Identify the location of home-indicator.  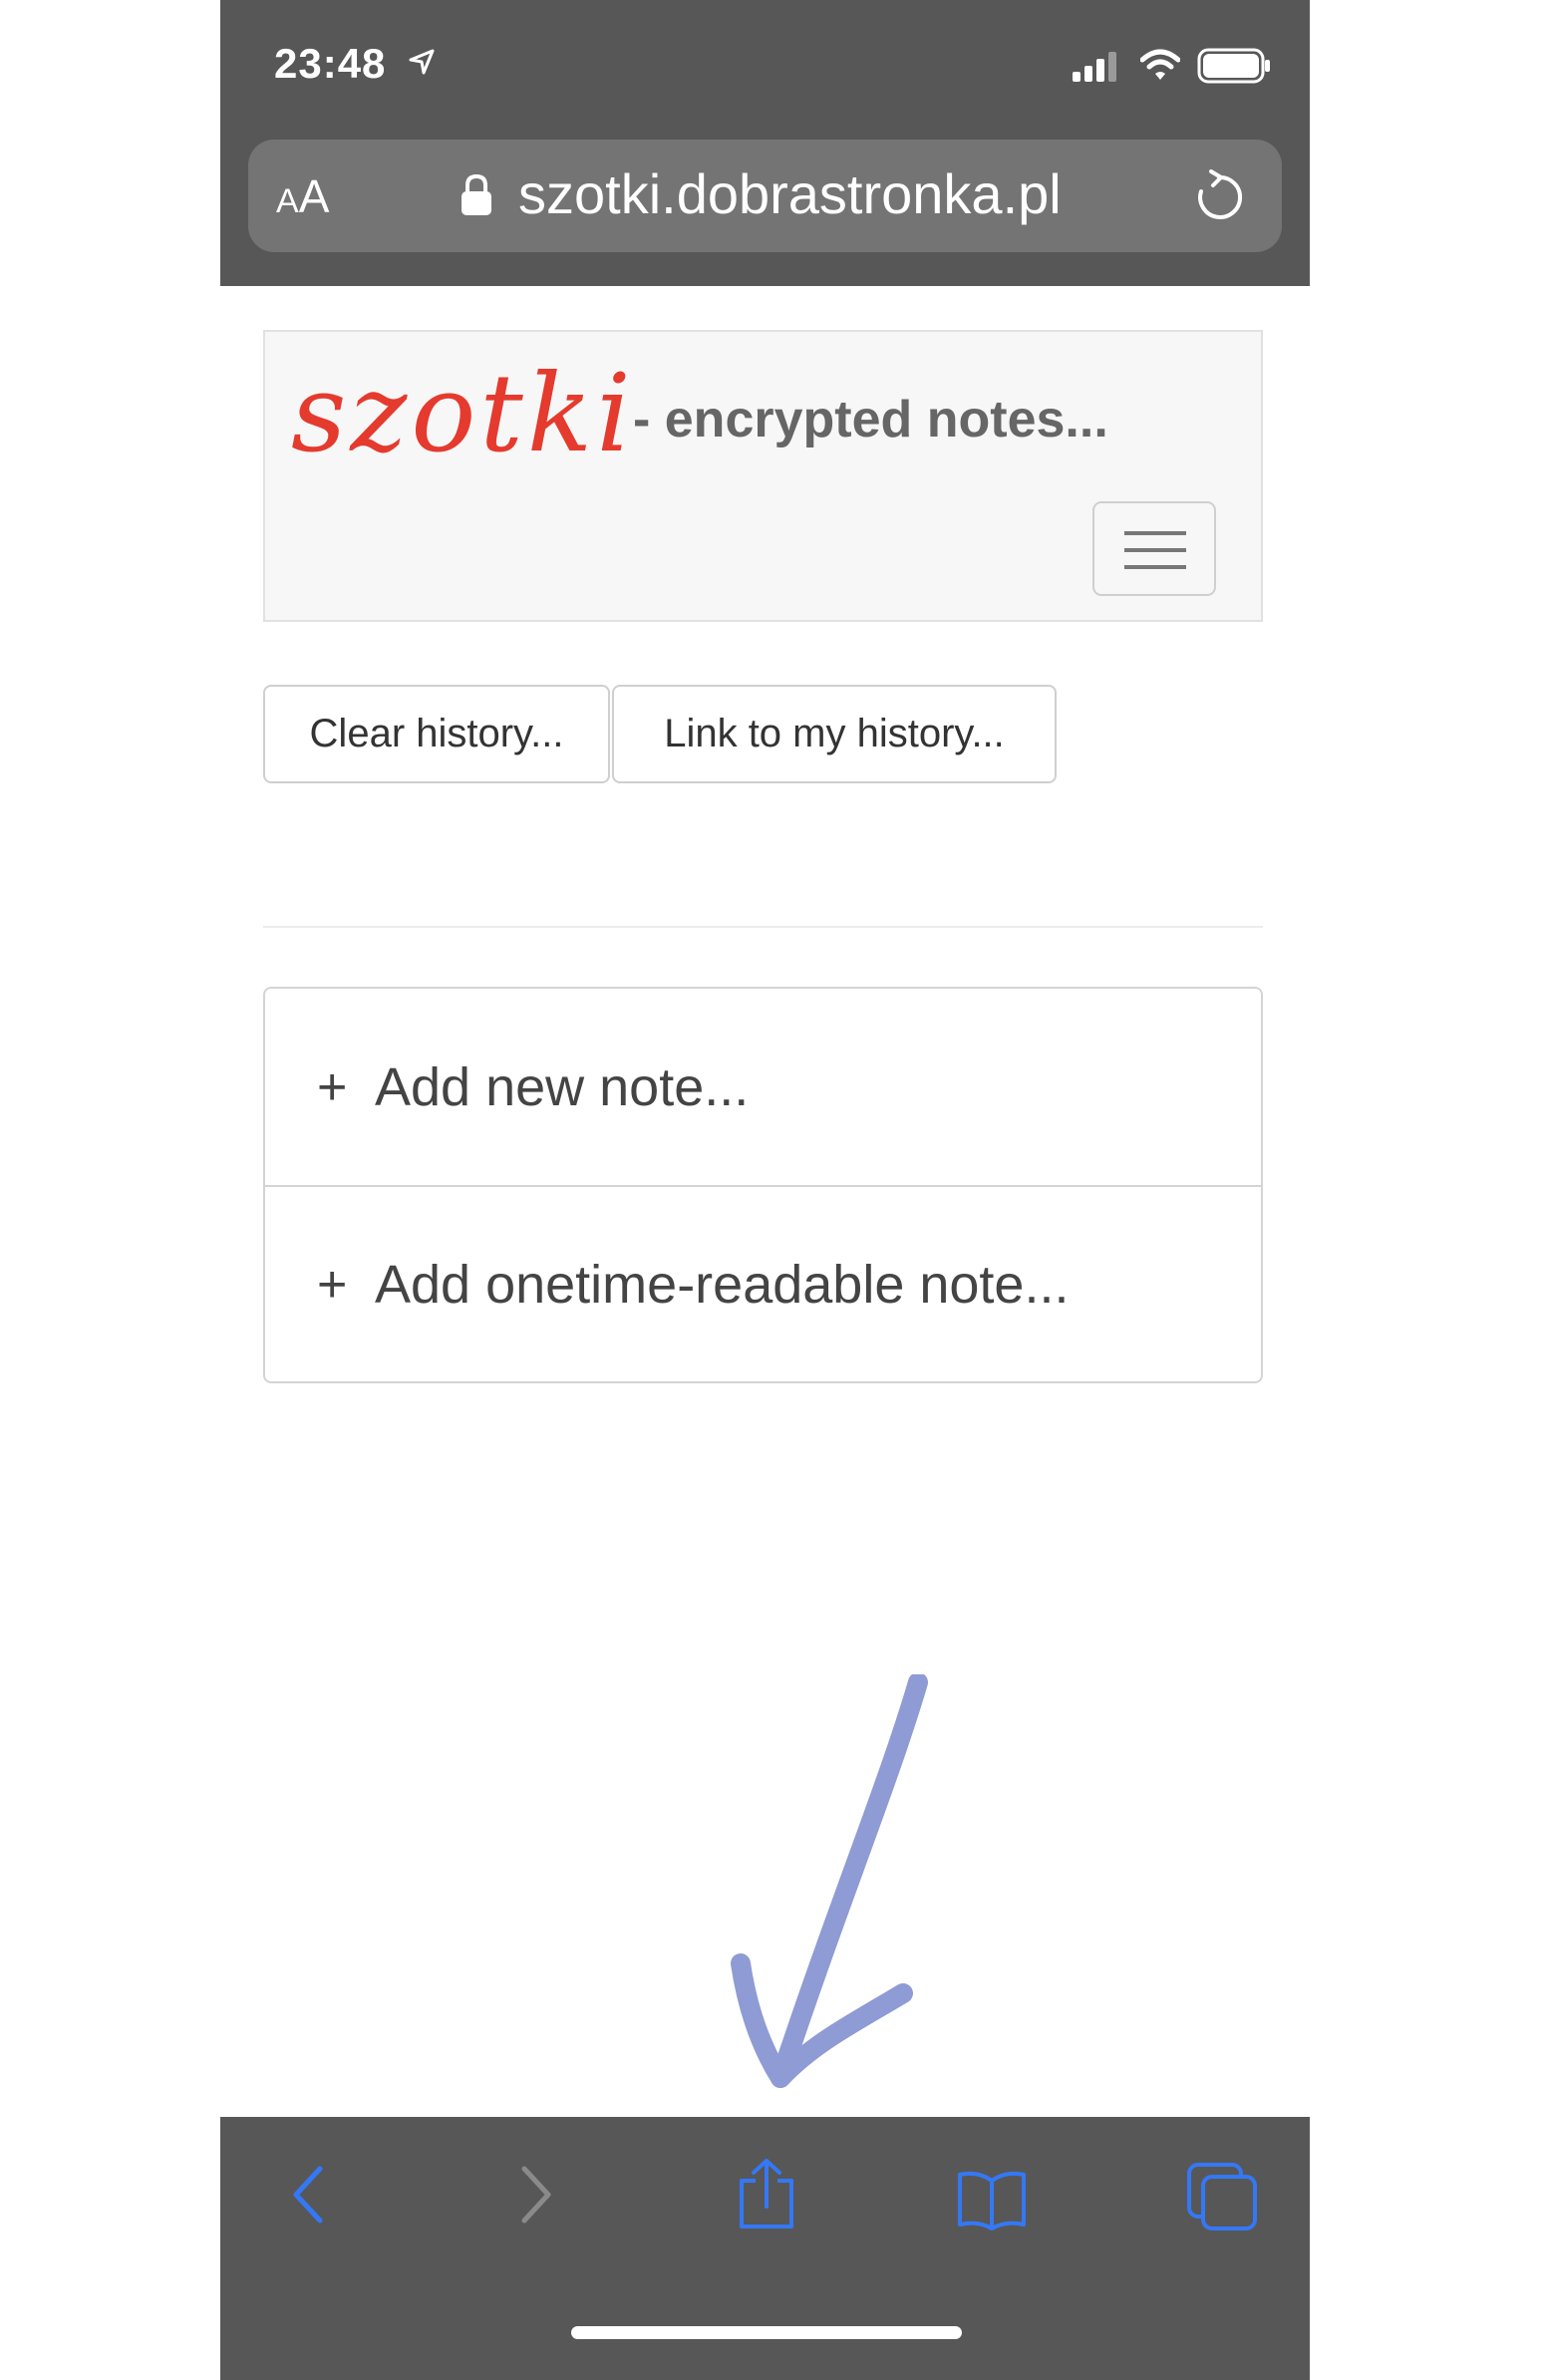
(766, 2332).